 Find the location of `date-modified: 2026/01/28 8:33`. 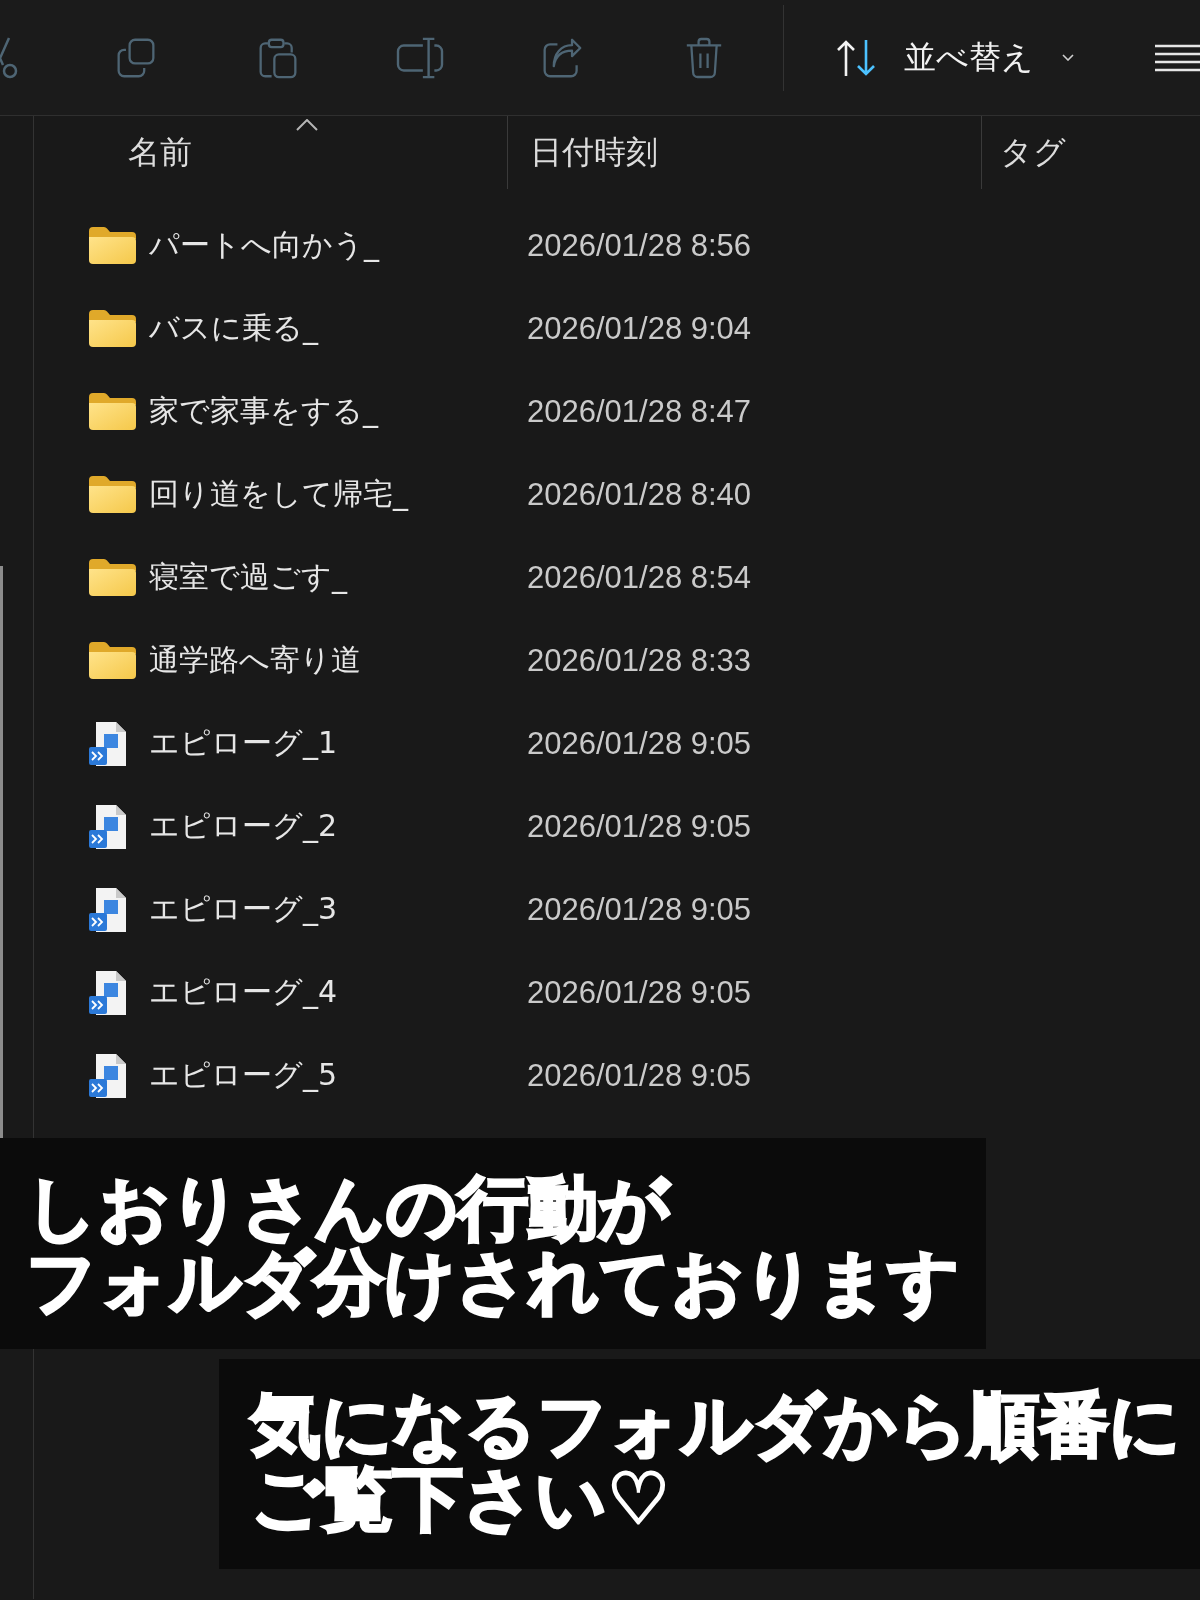

date-modified: 2026/01/28 8:33 is located at coordinates (639, 660).